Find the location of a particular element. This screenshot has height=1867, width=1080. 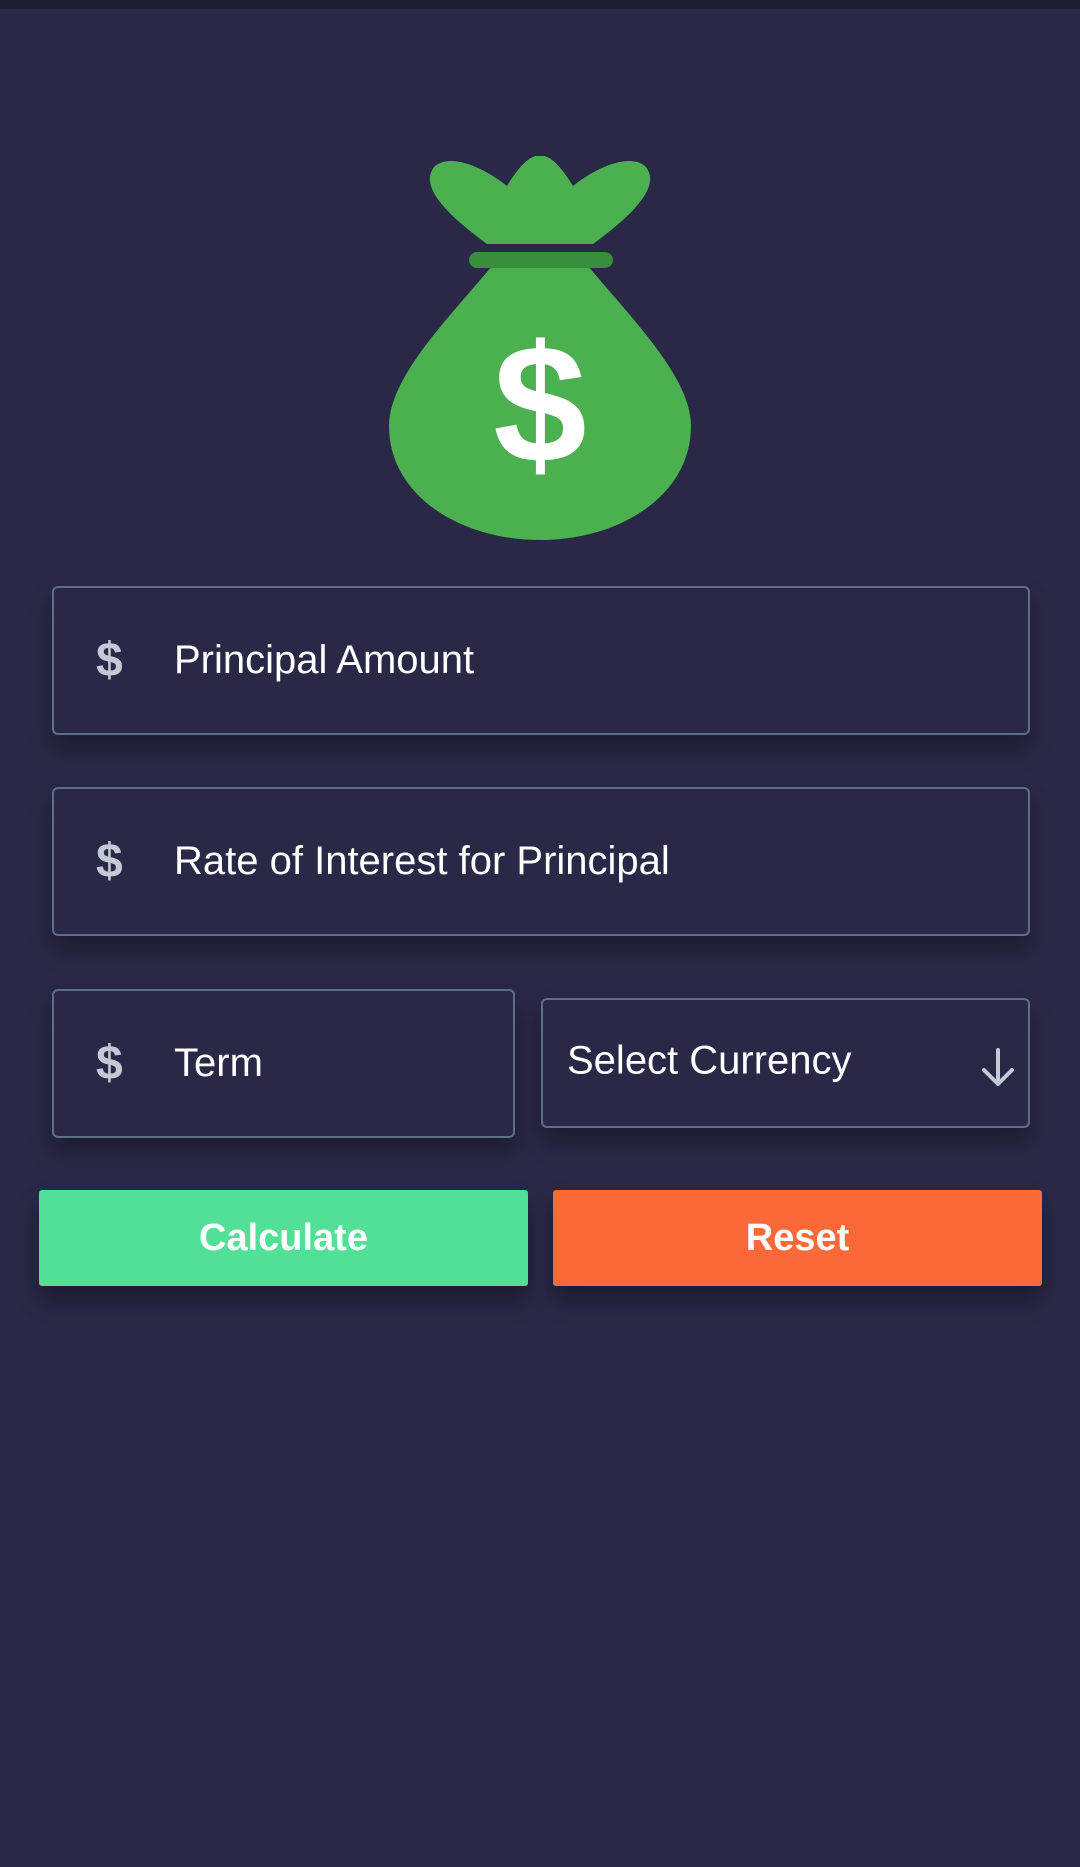

currency-select: Select Currency is located at coordinates (785, 1063).